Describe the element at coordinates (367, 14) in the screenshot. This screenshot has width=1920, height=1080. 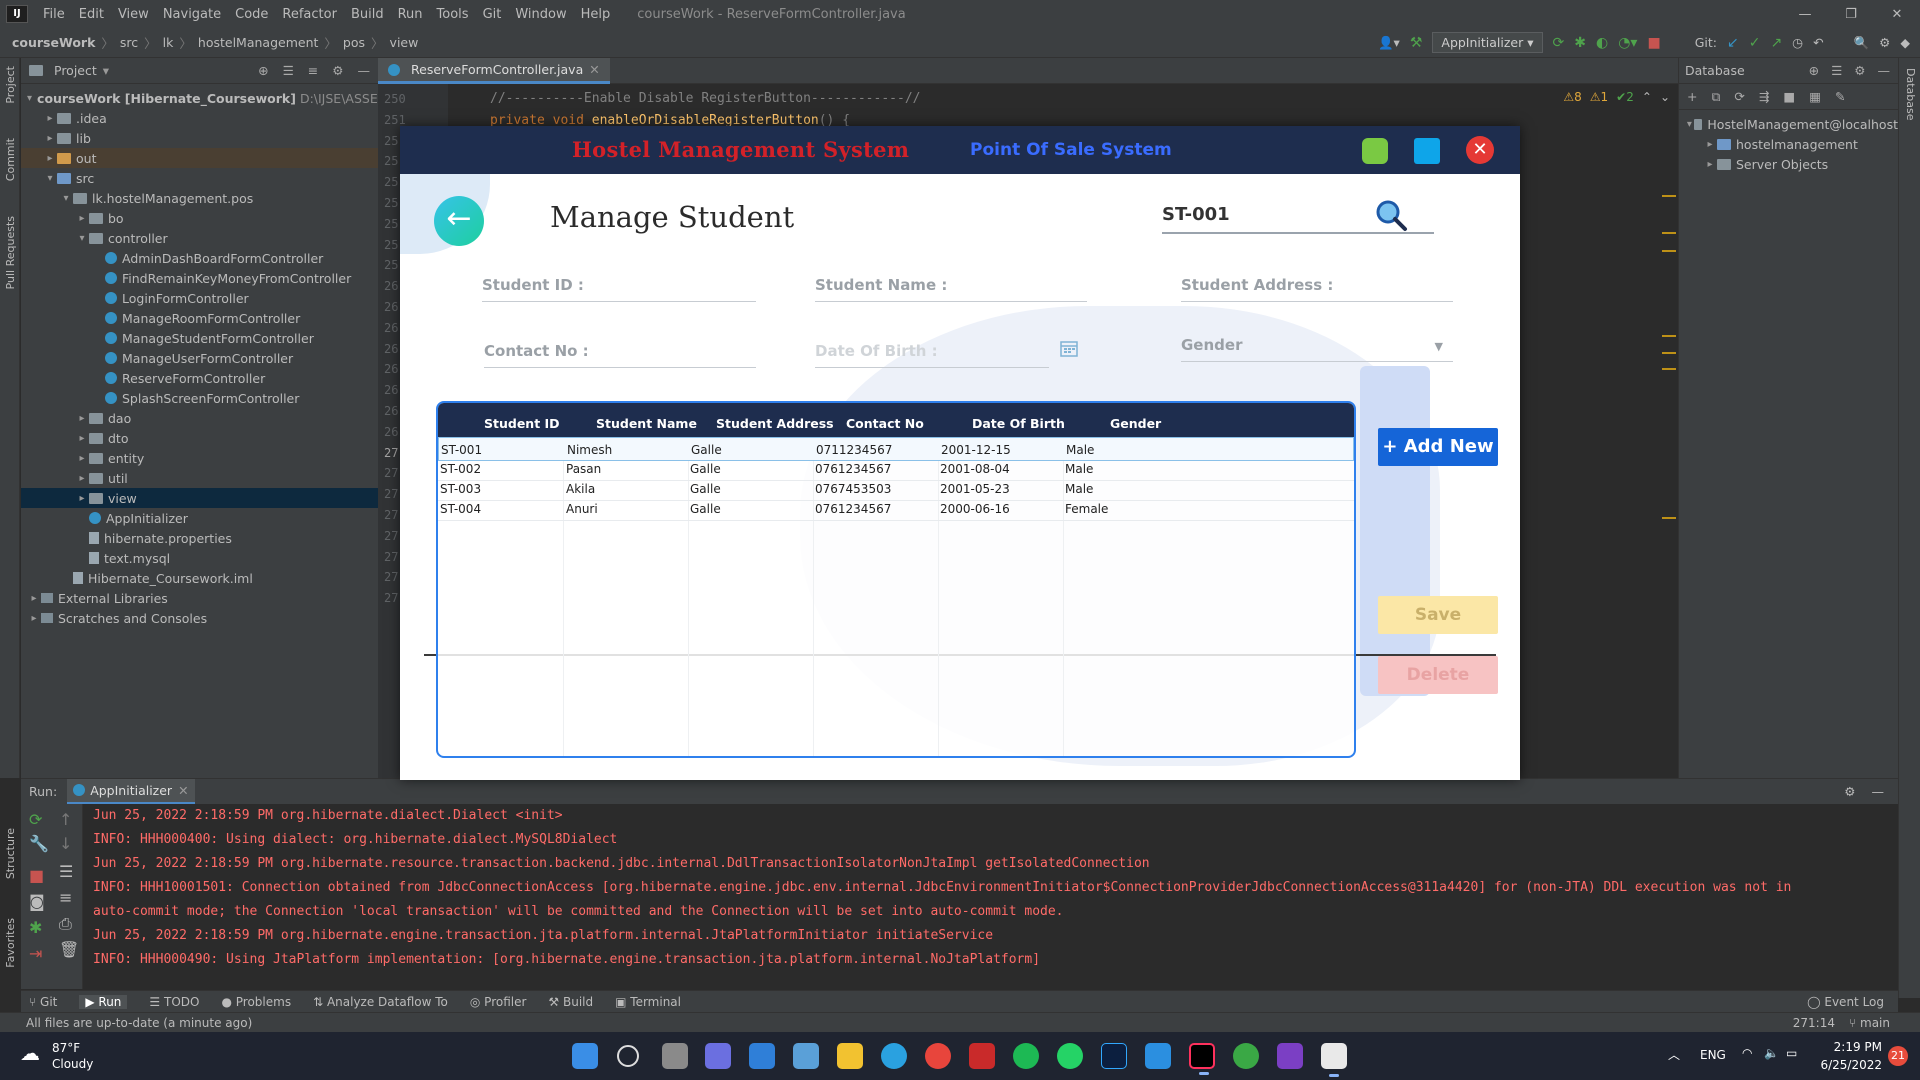
I see `menu-build: Build` at that location.